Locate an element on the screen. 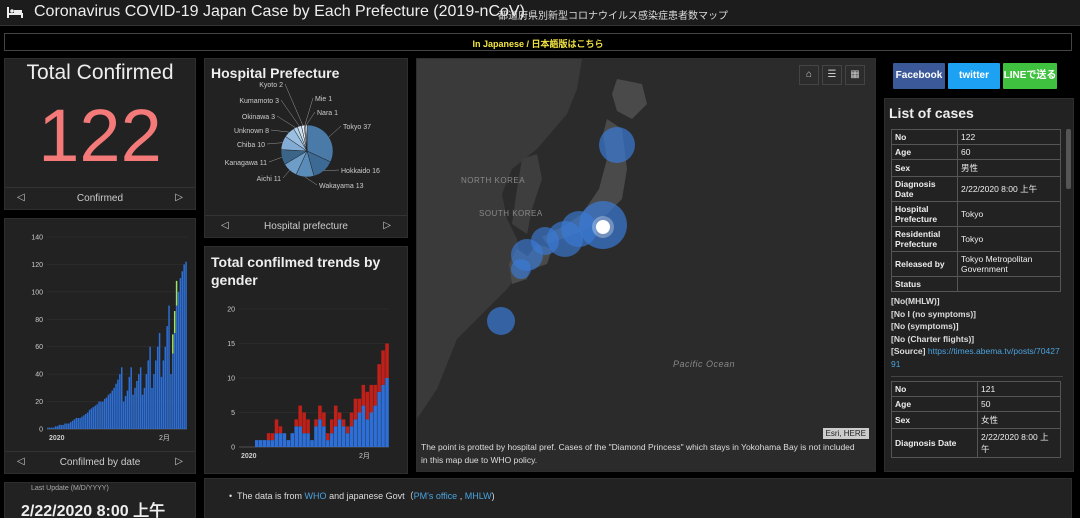 Image resolution: width=1080 pixels, height=518 pixels. mhlw-link: MHLW is located at coordinates (478, 496).